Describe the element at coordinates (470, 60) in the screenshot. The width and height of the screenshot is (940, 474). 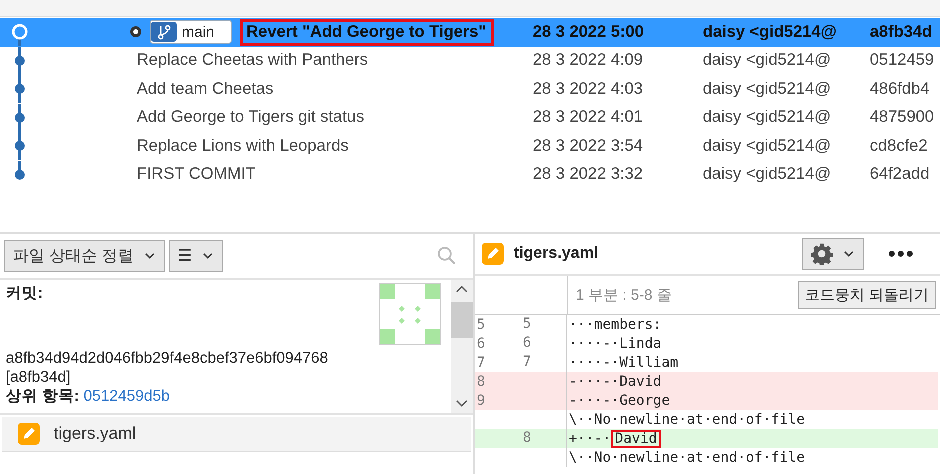
I see `commit-row: Replace Cheetas with Panthers 28 3 2022 4:09 daisy <gid5214@ 0512459` at that location.